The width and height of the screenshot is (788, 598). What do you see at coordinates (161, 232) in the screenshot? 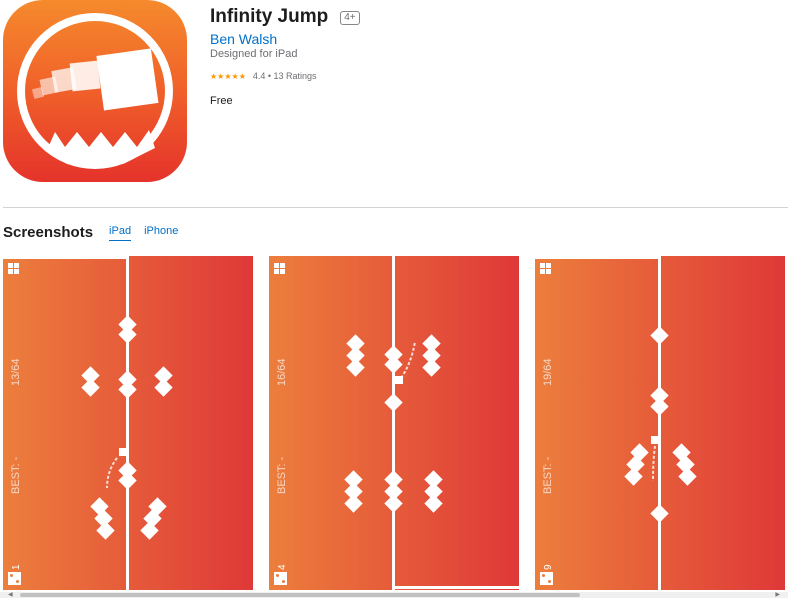
I see `tab-iphone: iPhone` at bounding box center [161, 232].